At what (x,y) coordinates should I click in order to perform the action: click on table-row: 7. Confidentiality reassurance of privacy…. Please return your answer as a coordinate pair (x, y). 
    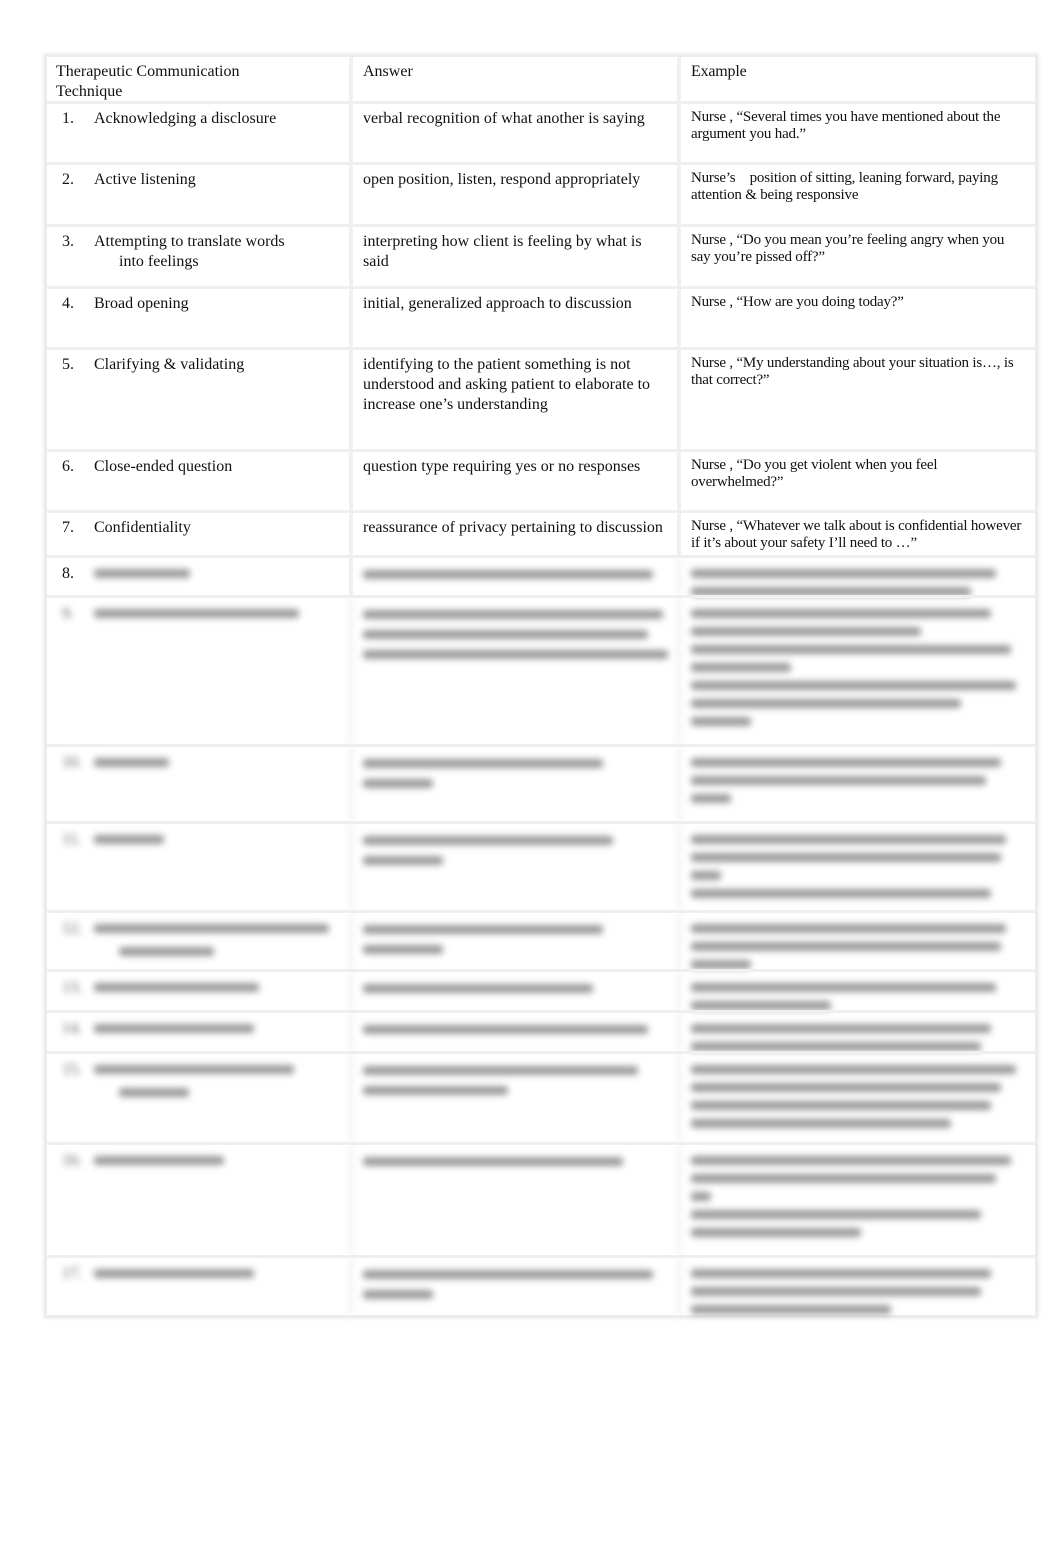
    Looking at the image, I should click on (541, 532).